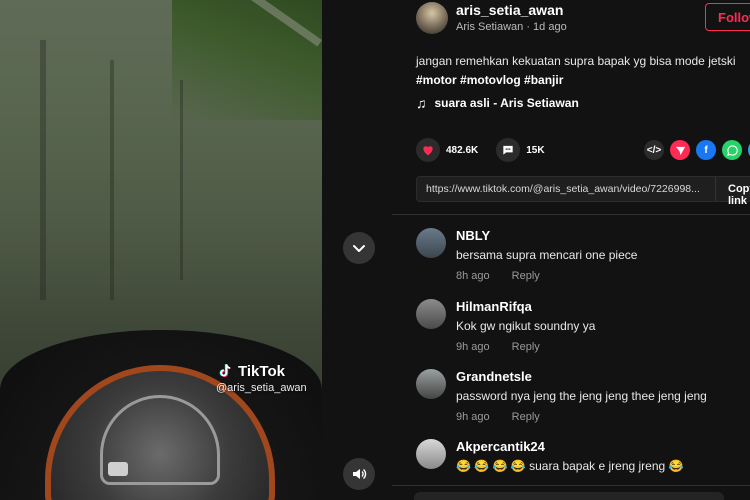 This screenshot has width=750, height=500. I want to click on tiktok-logo-icon, so click(225, 371).